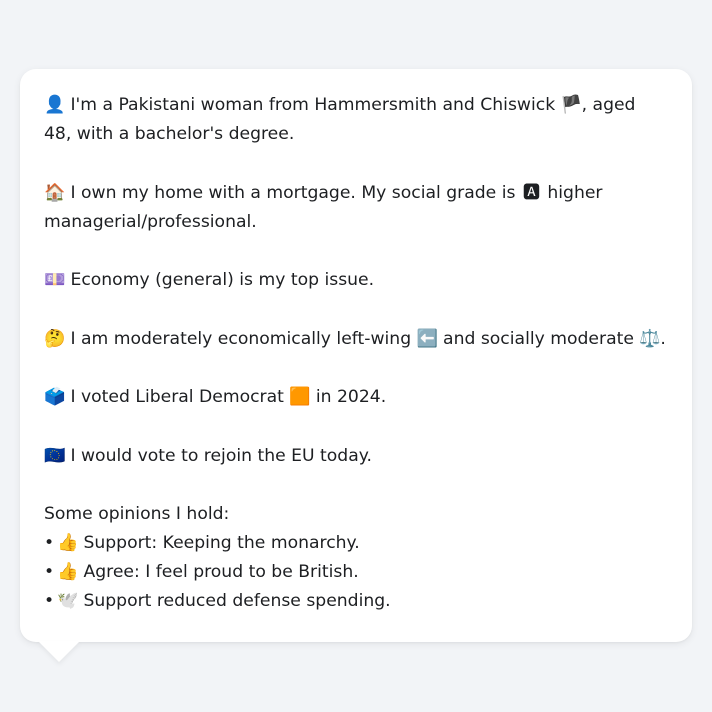  What do you see at coordinates (650, 338) in the screenshot?
I see `balance-scale-icon: ⚖️` at bounding box center [650, 338].